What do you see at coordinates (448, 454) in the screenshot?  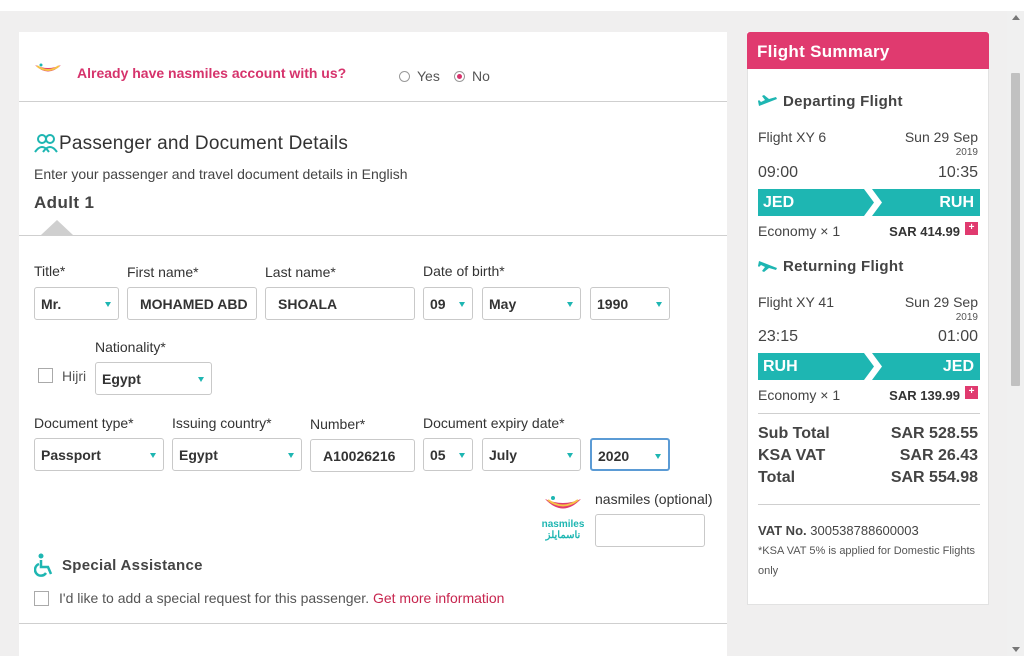 I see `expiry-day-select: 05` at bounding box center [448, 454].